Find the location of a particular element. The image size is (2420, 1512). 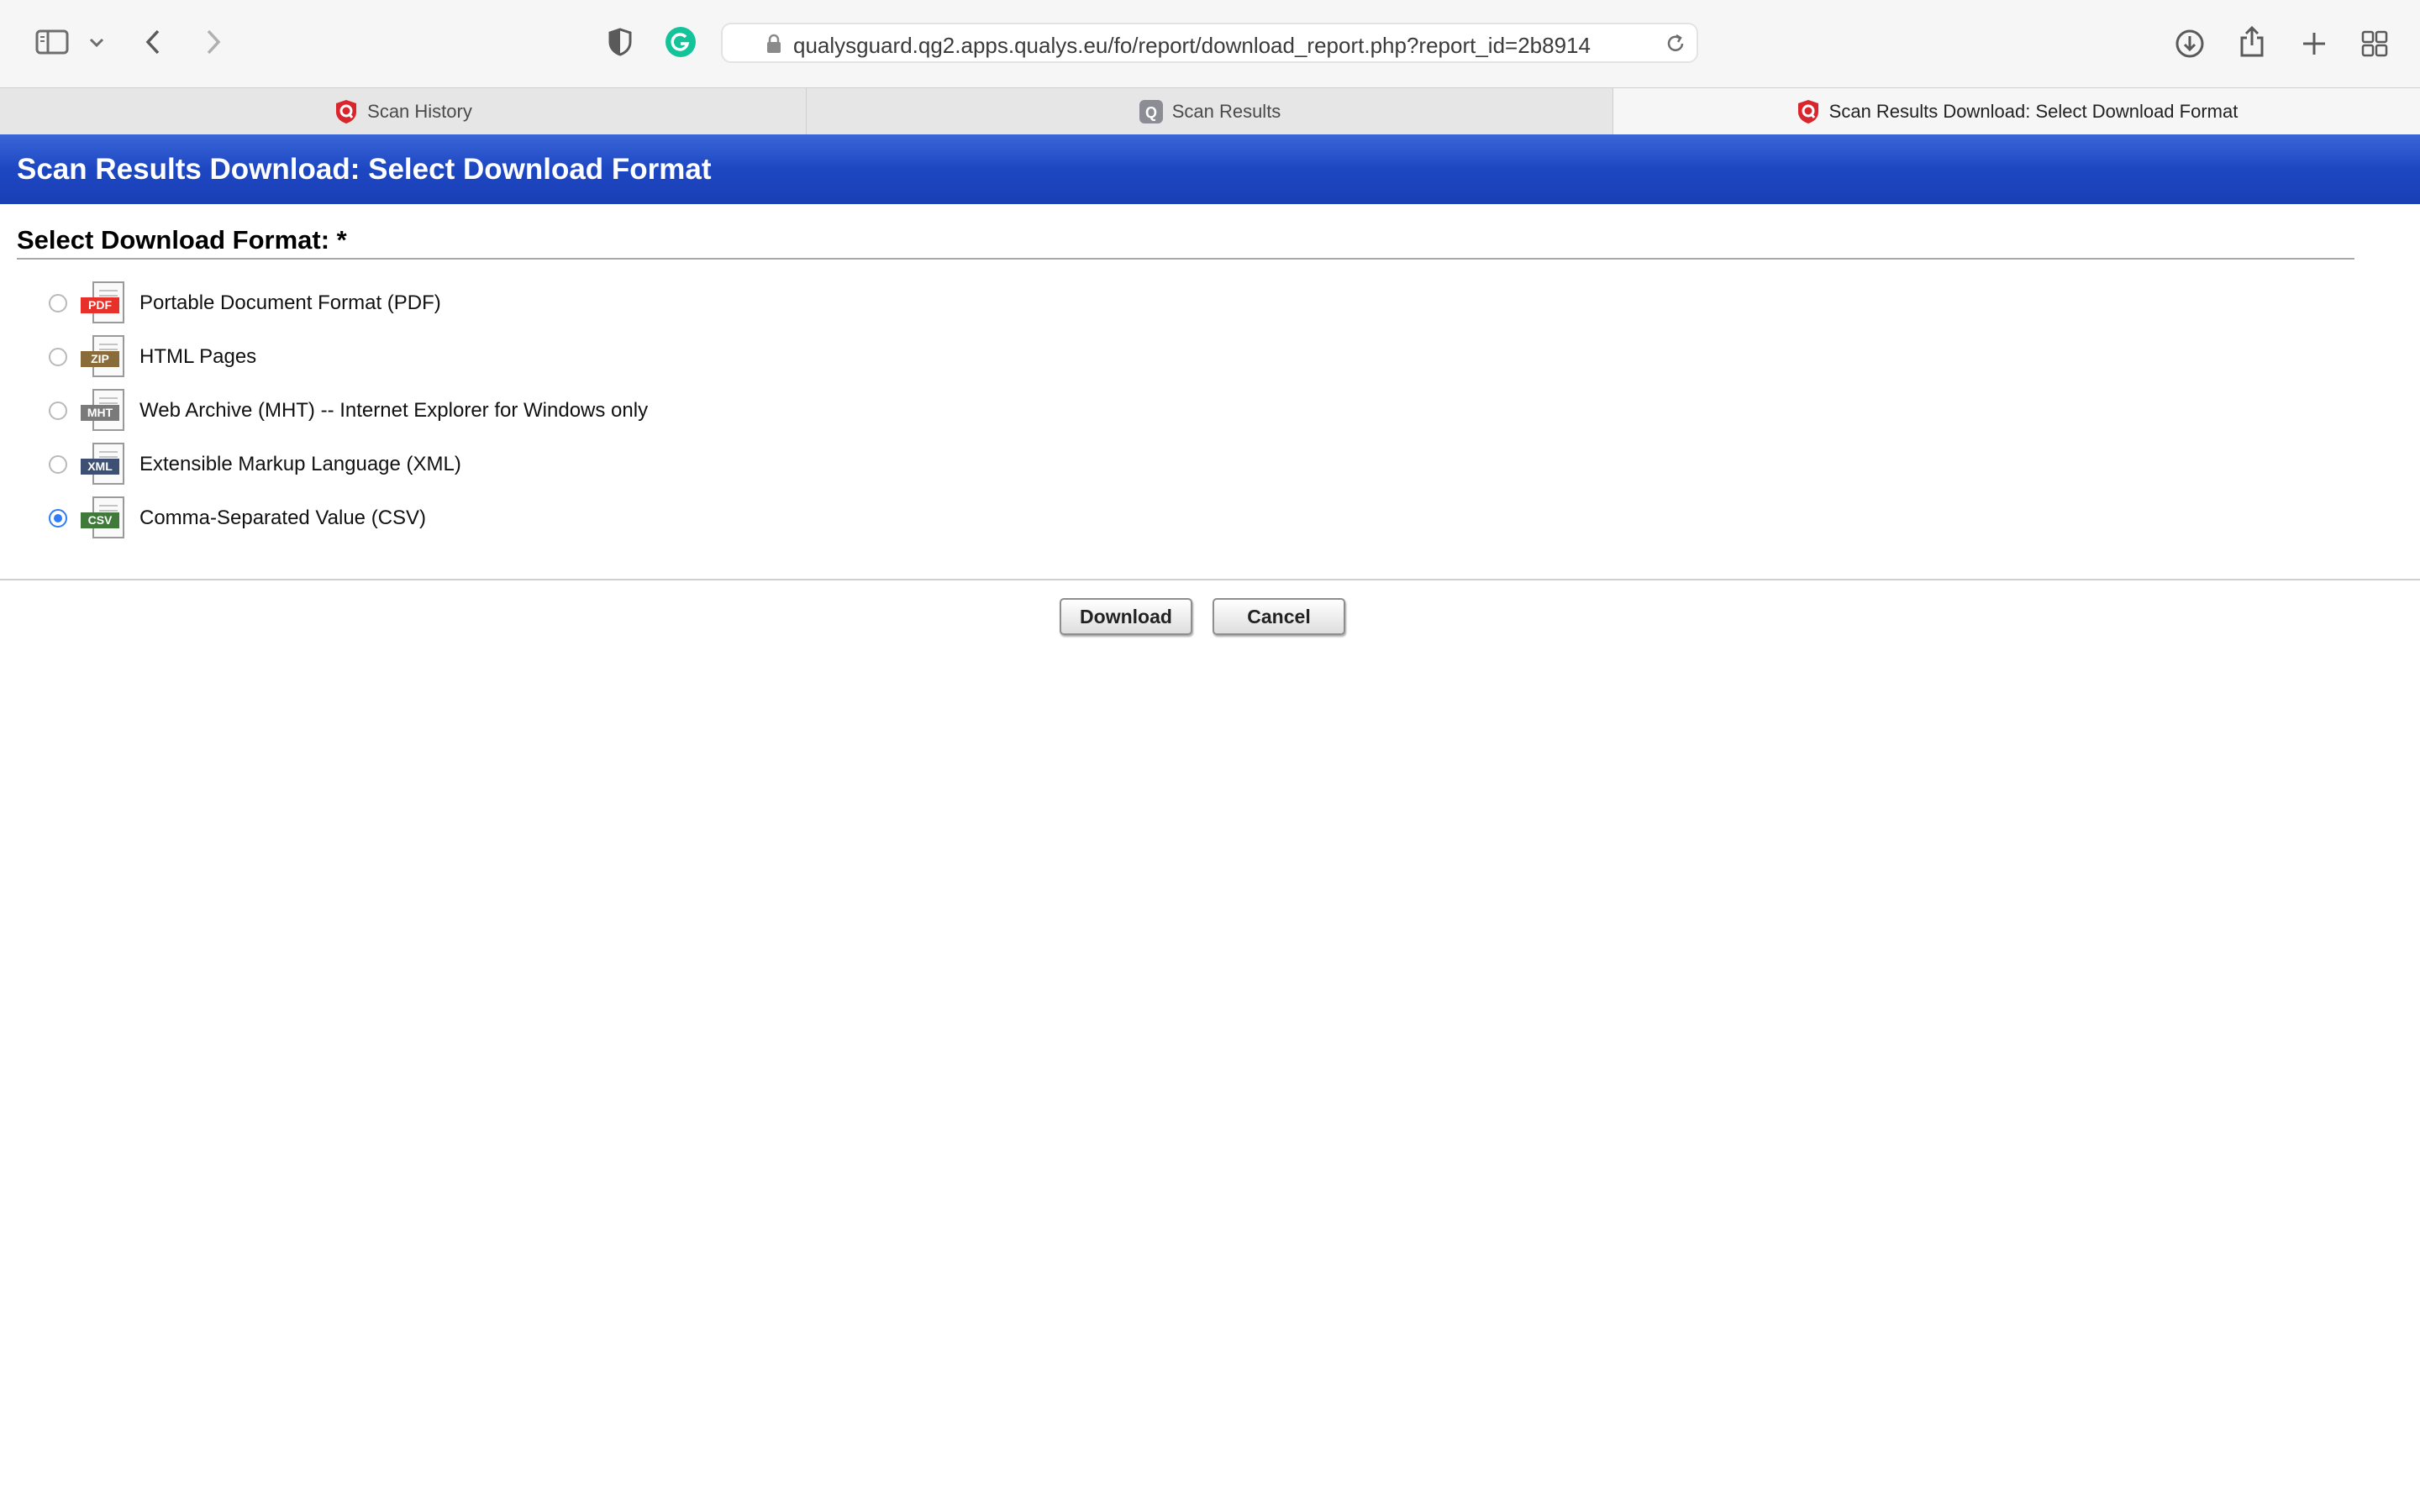

format-label: HTML Pages is located at coordinates (198, 356).